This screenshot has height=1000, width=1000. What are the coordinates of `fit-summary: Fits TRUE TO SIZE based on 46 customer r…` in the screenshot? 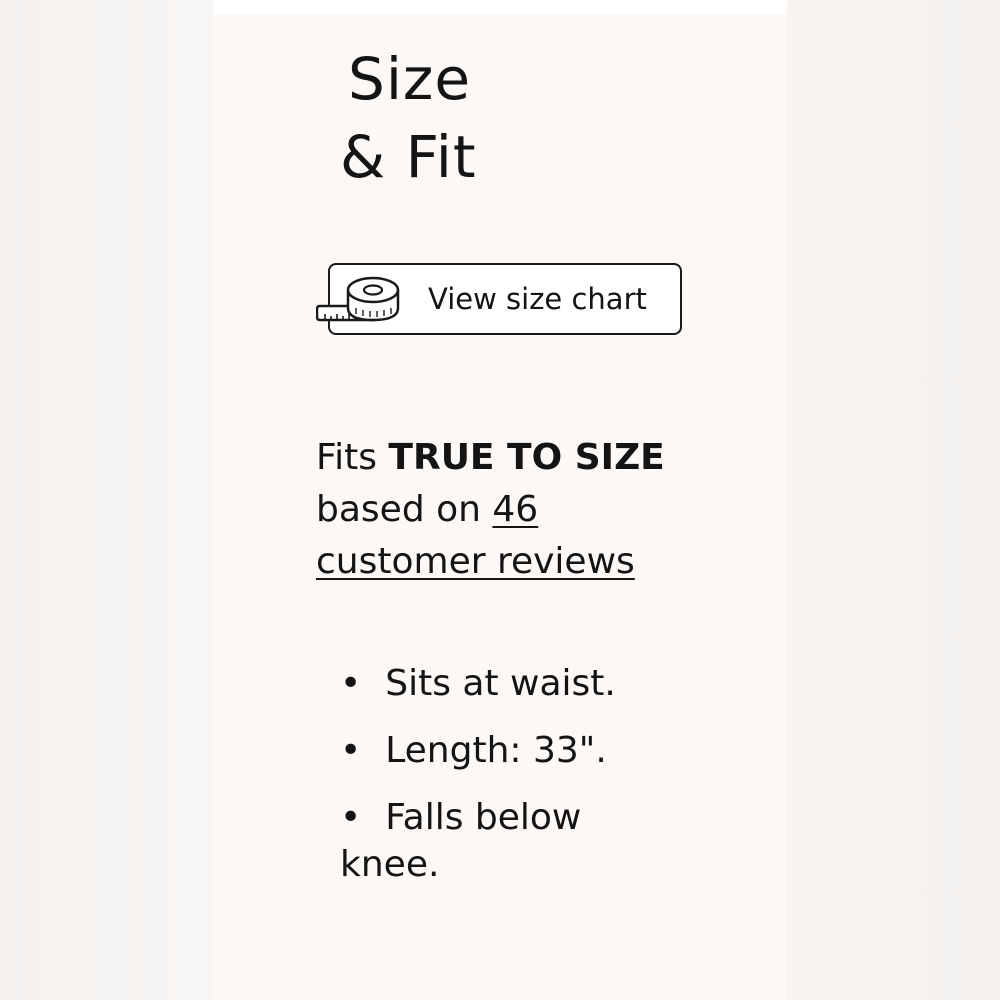 It's located at (496, 510).